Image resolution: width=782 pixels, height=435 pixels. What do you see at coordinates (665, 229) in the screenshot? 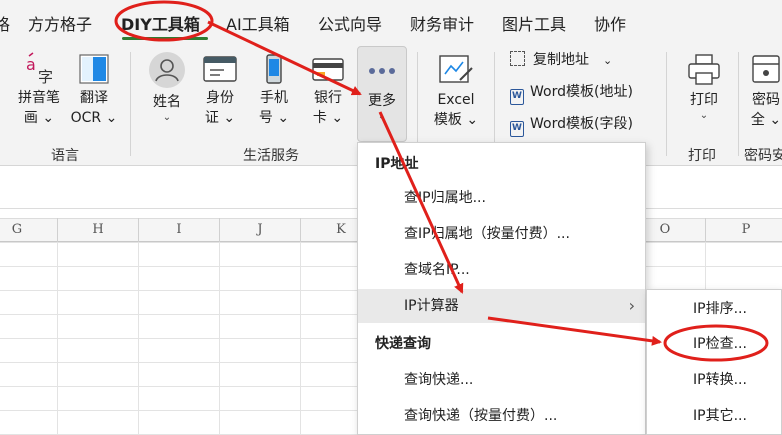
I see `column-header-o: O` at bounding box center [665, 229].